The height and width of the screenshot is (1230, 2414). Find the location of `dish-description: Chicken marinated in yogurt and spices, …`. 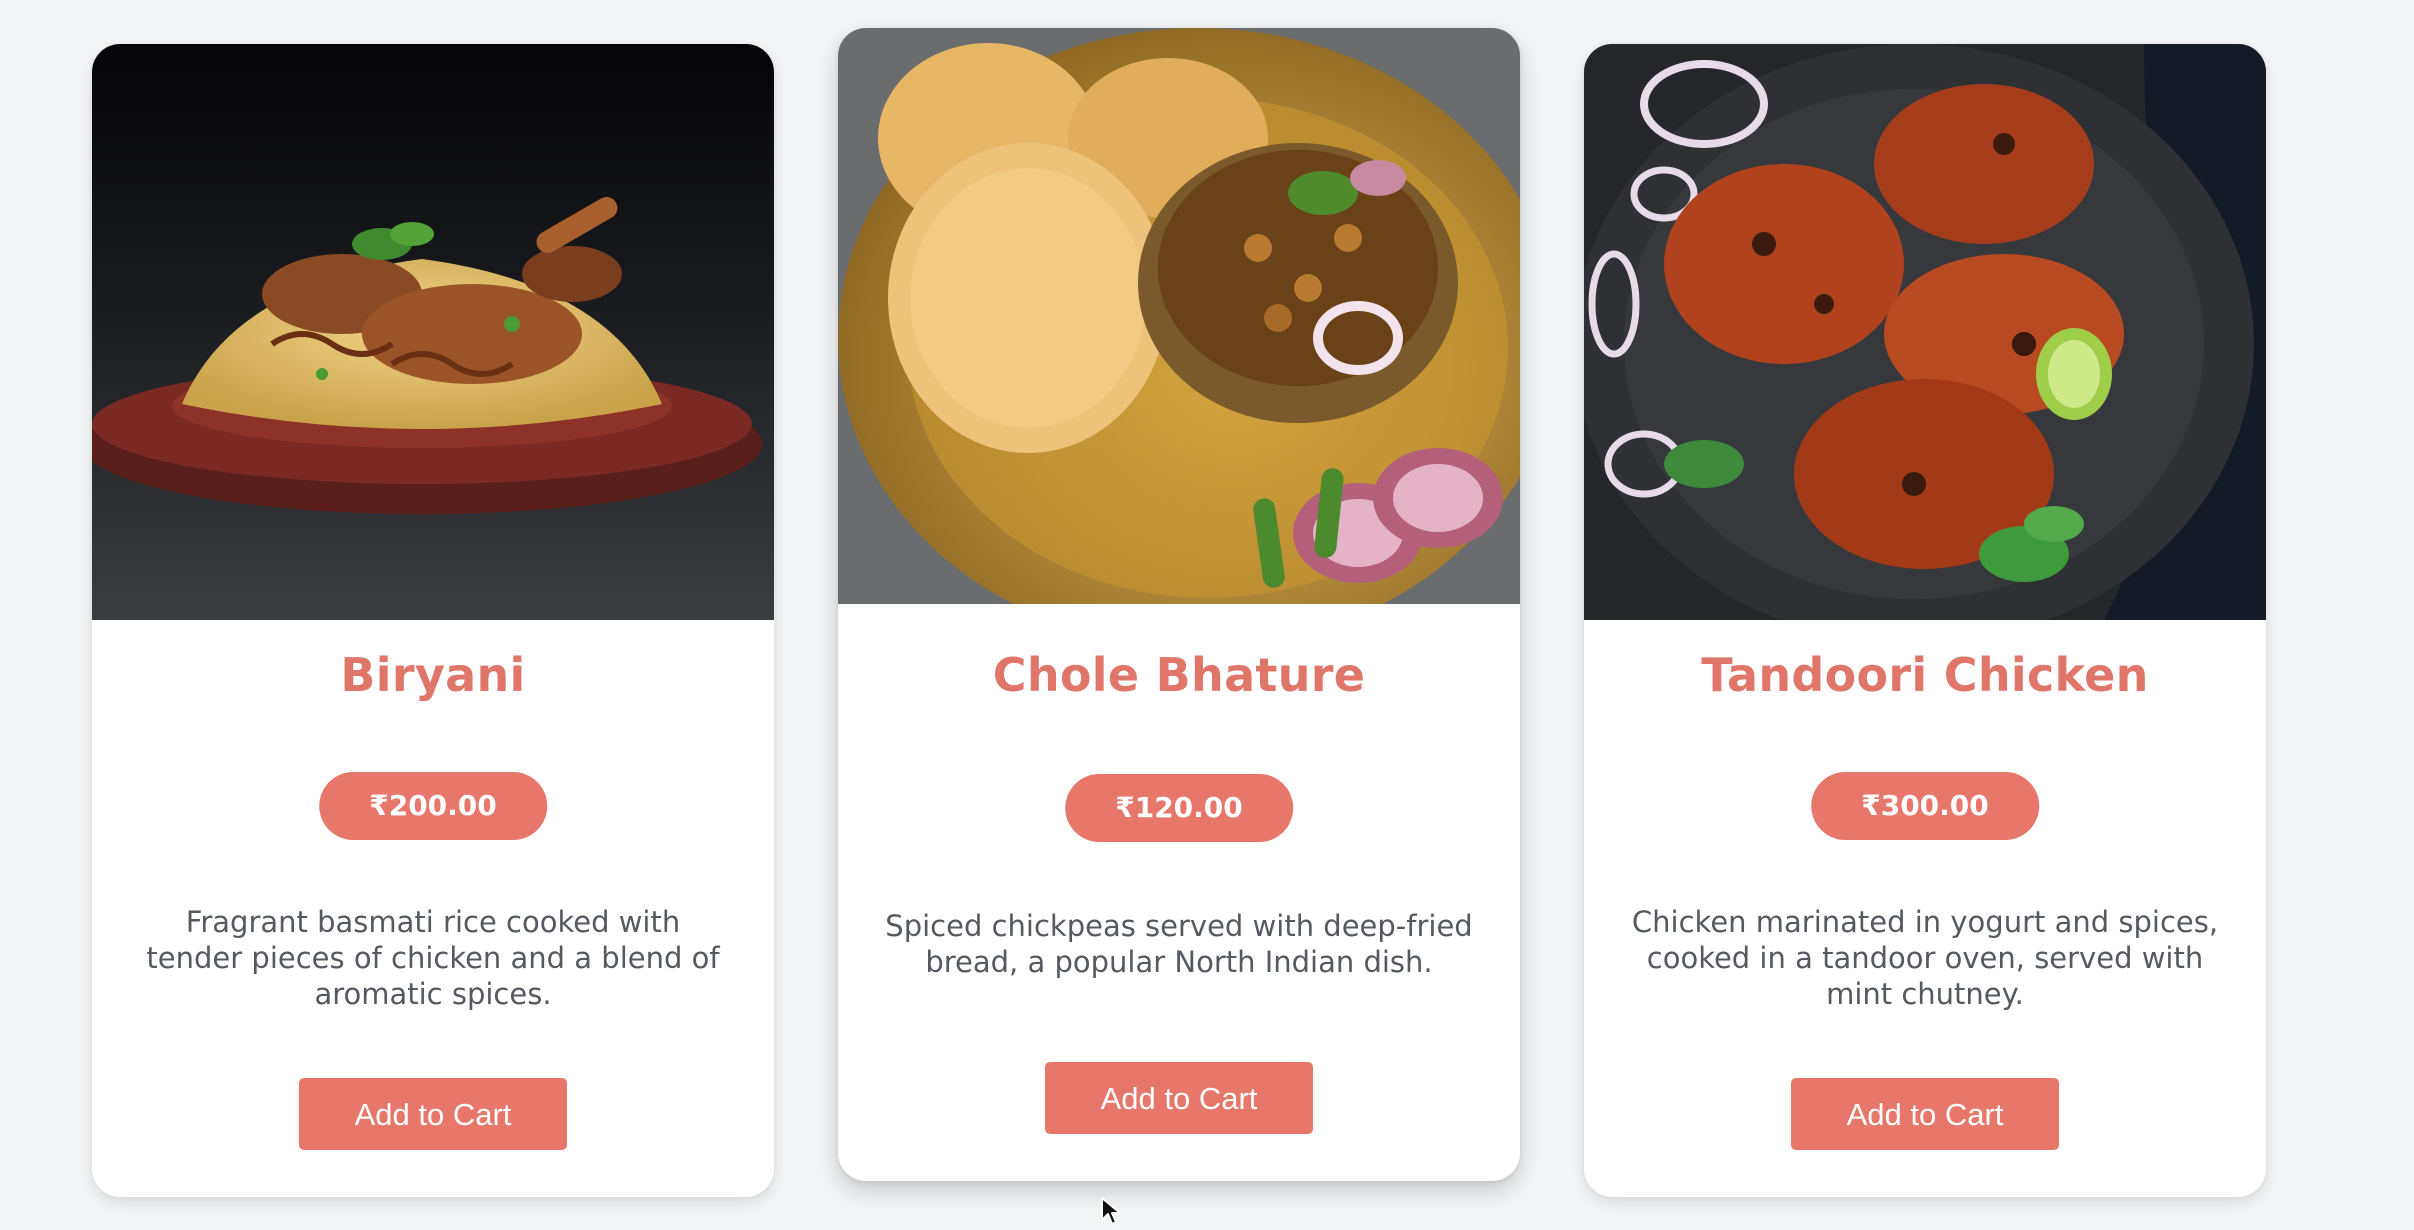

dish-description: Chicken marinated in yogurt and spices, … is located at coordinates (1925, 958).